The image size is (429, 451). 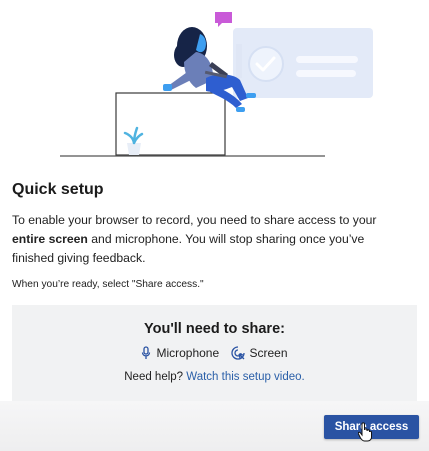 I want to click on setup-video-link: Watch this setup video., so click(x=245, y=377).